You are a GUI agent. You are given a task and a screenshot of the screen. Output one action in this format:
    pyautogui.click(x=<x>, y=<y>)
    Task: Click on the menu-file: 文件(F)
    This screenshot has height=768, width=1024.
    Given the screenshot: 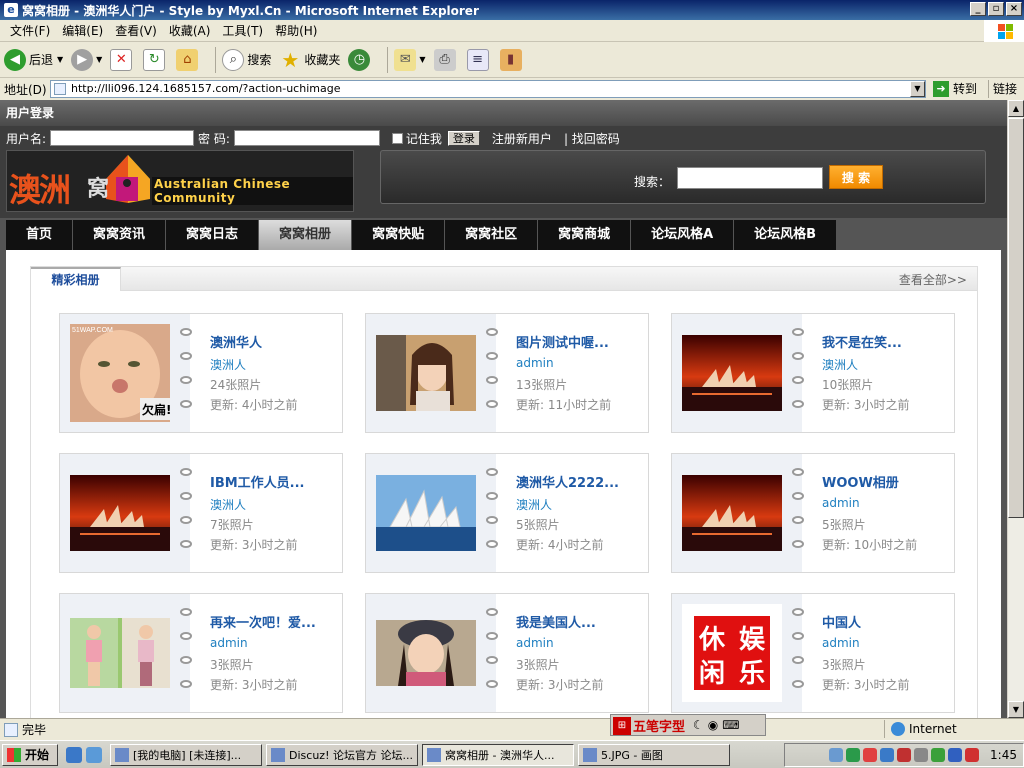 What is the action you would take?
    pyautogui.click(x=30, y=30)
    